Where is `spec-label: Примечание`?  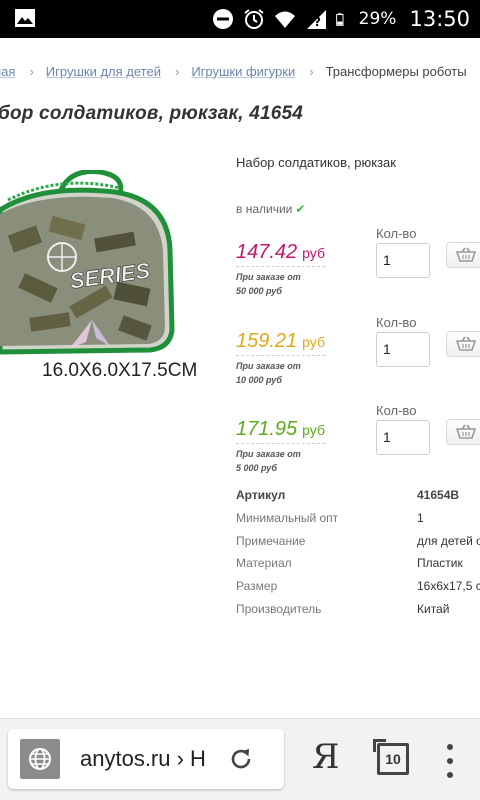 spec-label: Примечание is located at coordinates (271, 540).